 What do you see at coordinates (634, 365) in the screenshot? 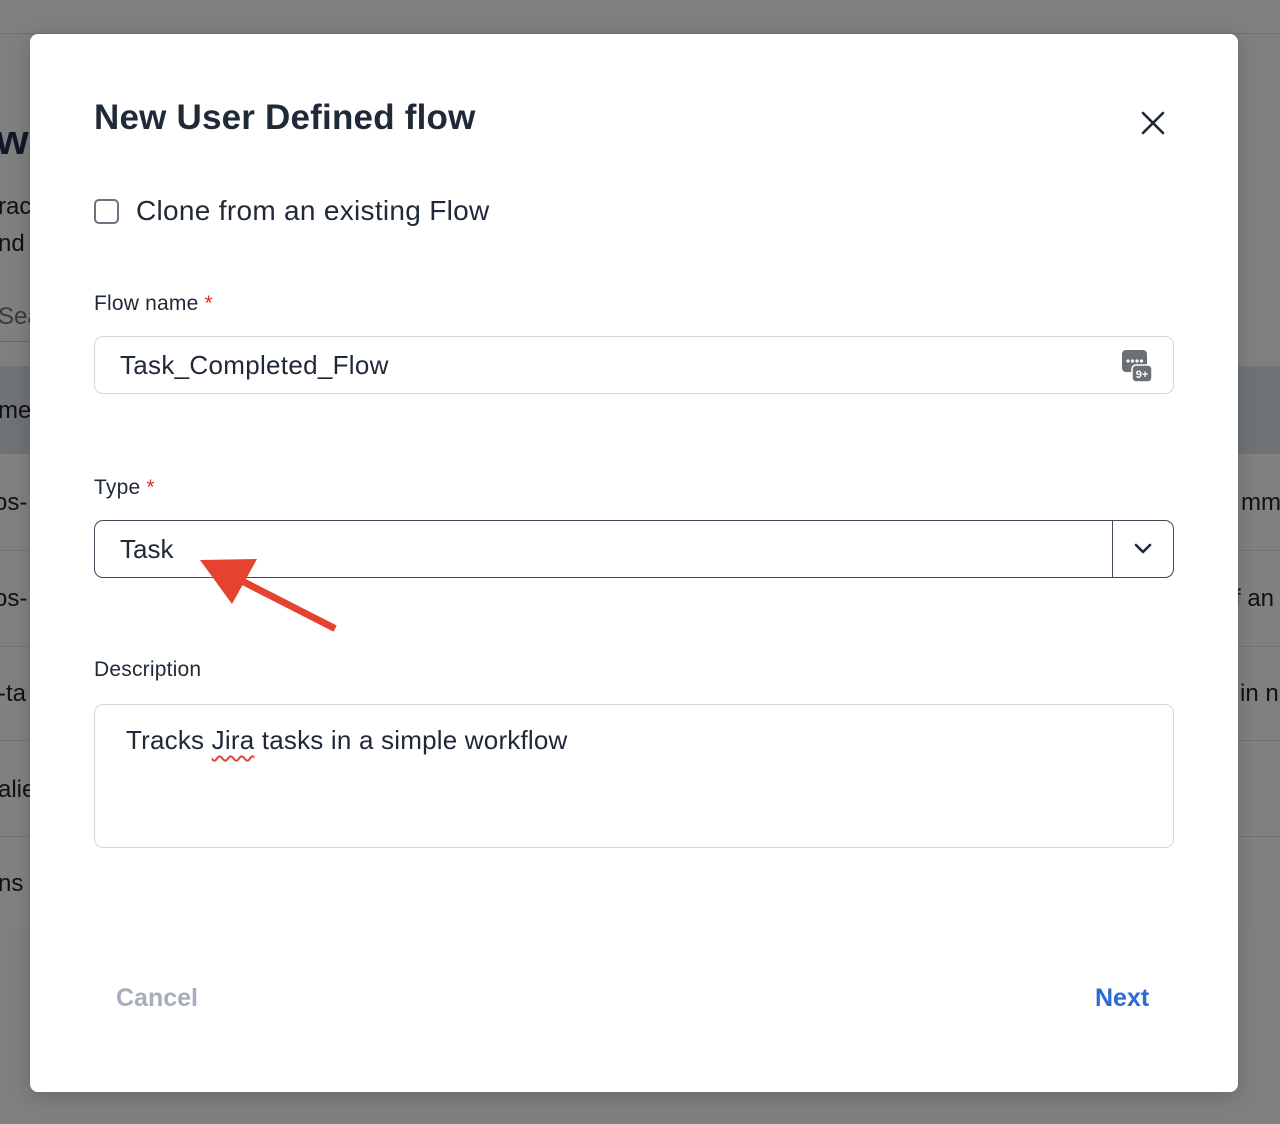
I see `flow-name-input: Task_Completed_Flow 9+` at bounding box center [634, 365].